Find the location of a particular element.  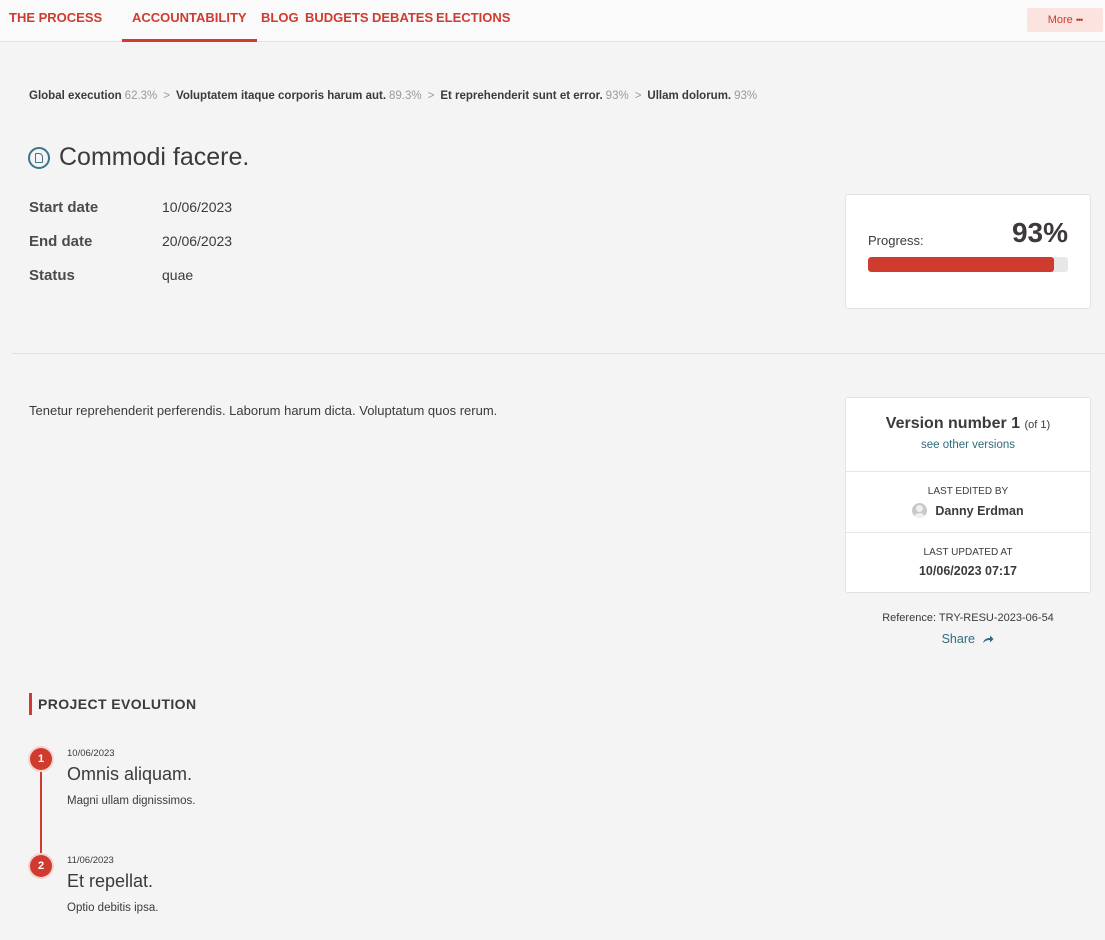

version-number: 1 is located at coordinates (1016, 423).